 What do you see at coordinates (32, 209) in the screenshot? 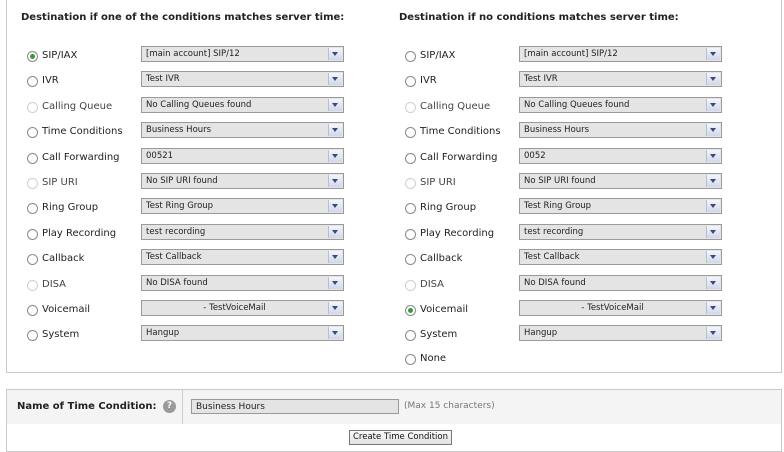
I see `match-radio-ring-group` at bounding box center [32, 209].